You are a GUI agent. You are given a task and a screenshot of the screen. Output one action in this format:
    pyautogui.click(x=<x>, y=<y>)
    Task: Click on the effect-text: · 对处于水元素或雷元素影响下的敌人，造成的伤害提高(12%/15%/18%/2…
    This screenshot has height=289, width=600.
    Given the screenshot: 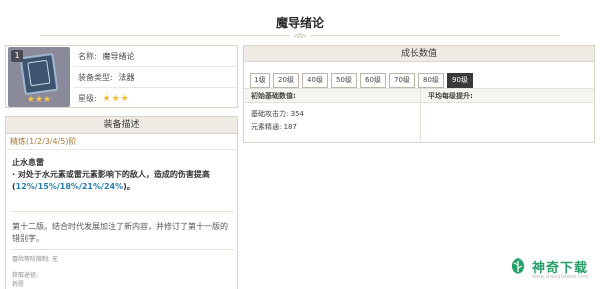 What is the action you would take?
    pyautogui.click(x=123, y=181)
    